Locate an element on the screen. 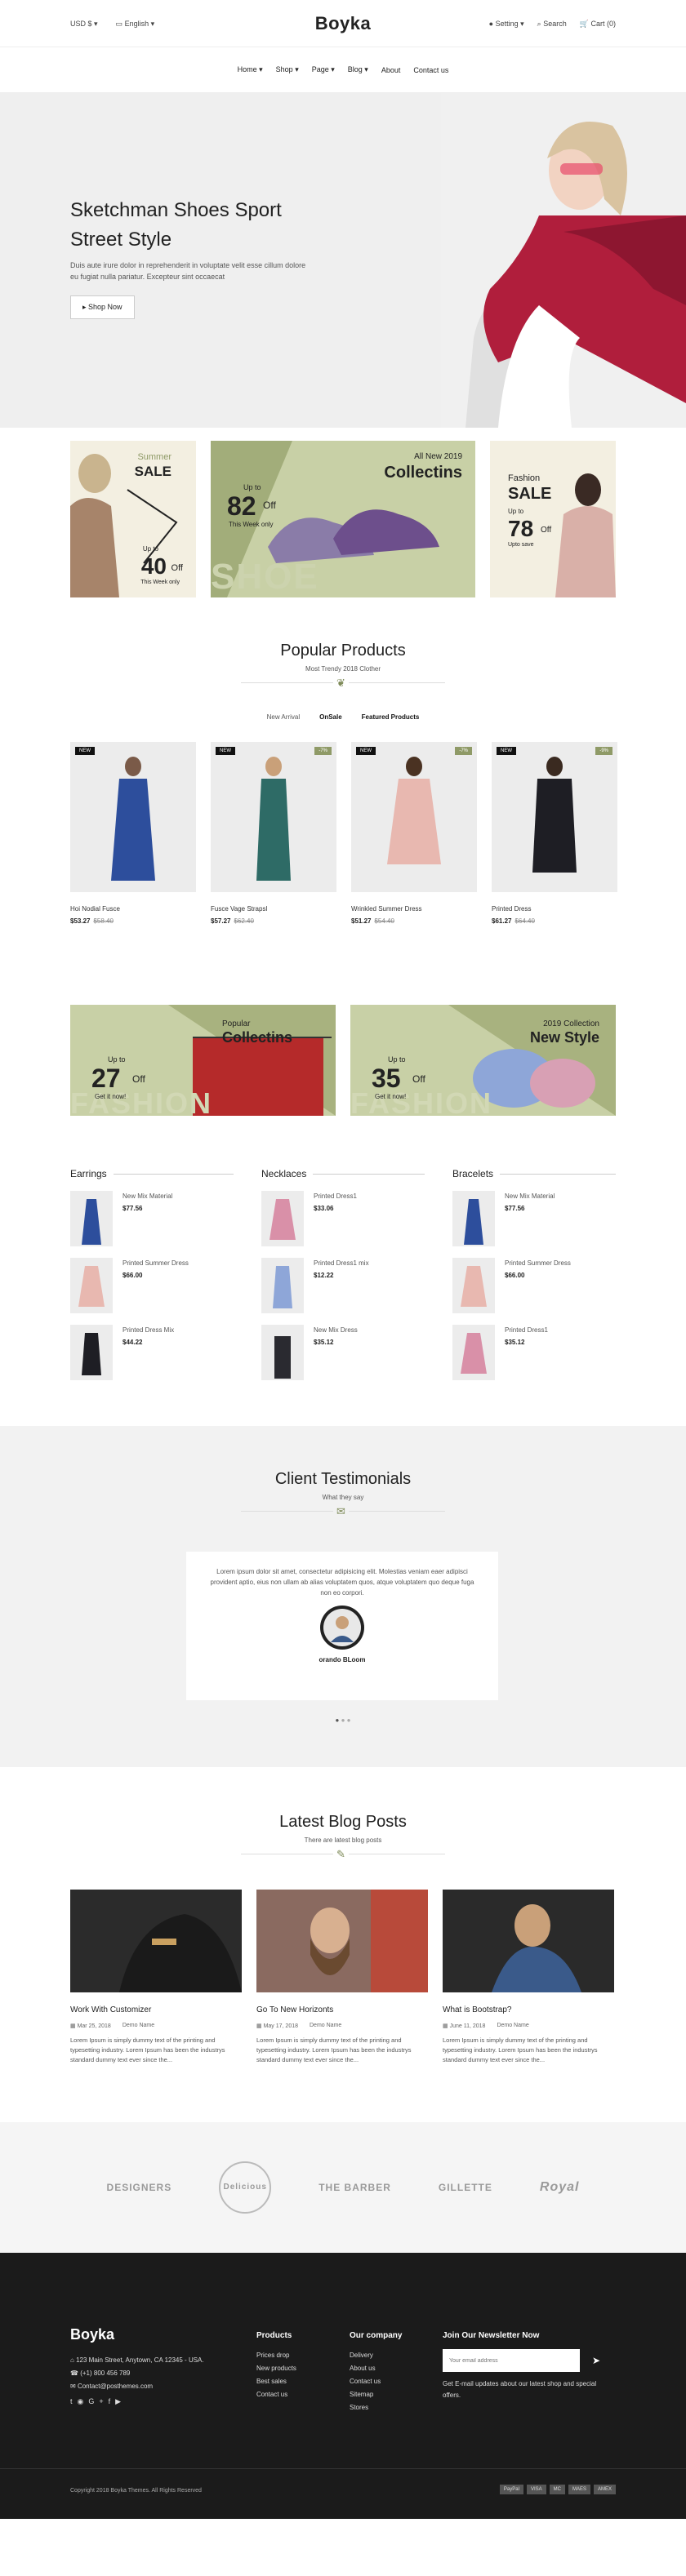  blog-post-title: What is Bootstrap? is located at coordinates (528, 2009).